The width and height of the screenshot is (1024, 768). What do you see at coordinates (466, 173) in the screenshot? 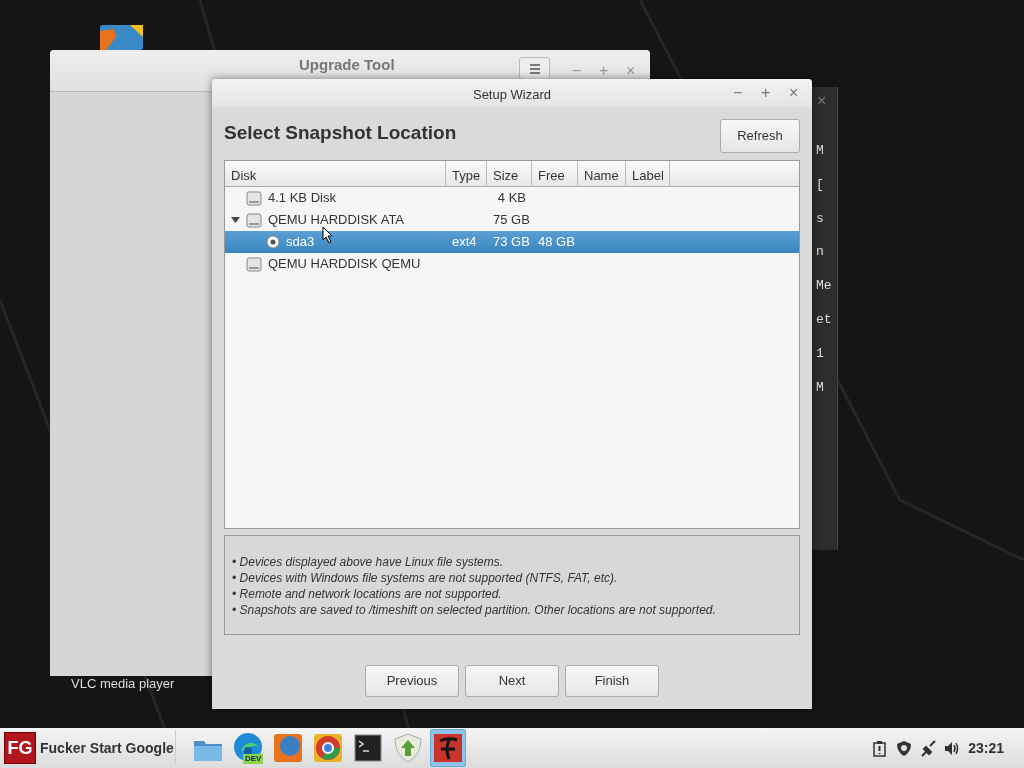
I see `column-header: Type` at bounding box center [466, 173].